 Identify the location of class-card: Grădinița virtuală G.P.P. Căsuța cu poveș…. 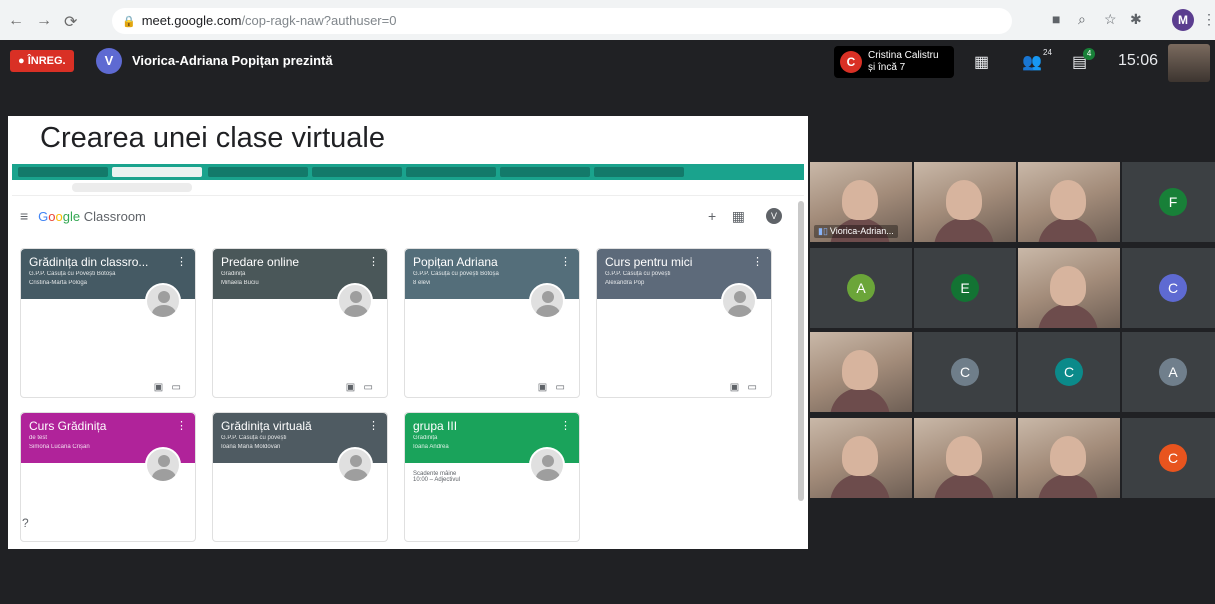
(300, 477).